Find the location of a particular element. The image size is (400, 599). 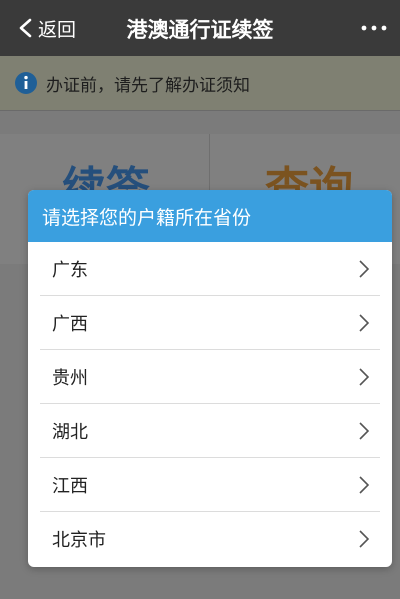

province-label: 江西 is located at coordinates (70, 486).